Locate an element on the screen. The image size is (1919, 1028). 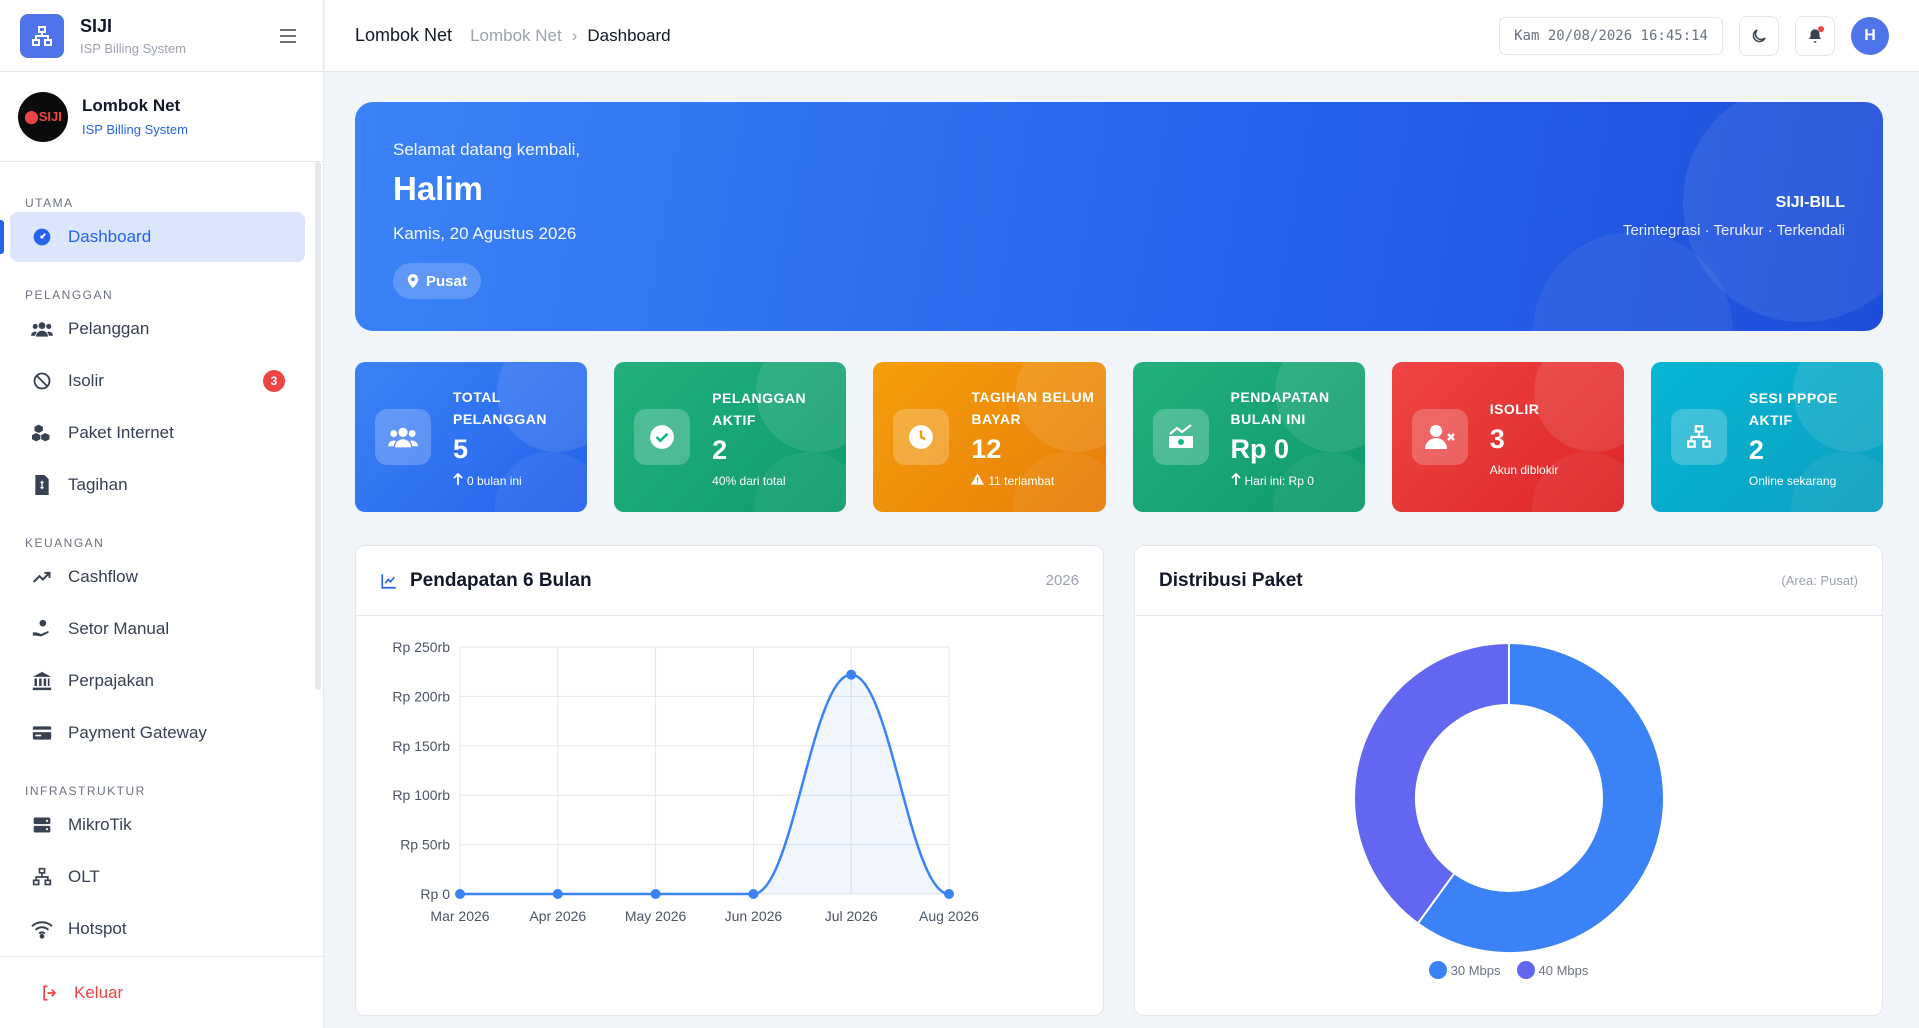
y-tick-label: Rp 250rb is located at coordinates (421, 647).